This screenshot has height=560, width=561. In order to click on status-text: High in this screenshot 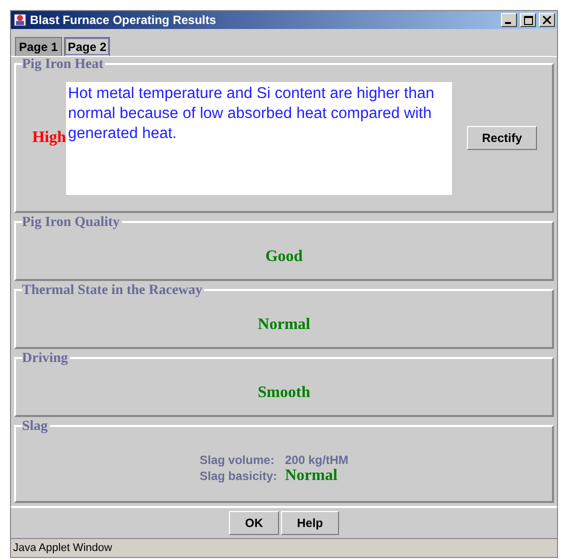, I will do `click(49, 137)`.